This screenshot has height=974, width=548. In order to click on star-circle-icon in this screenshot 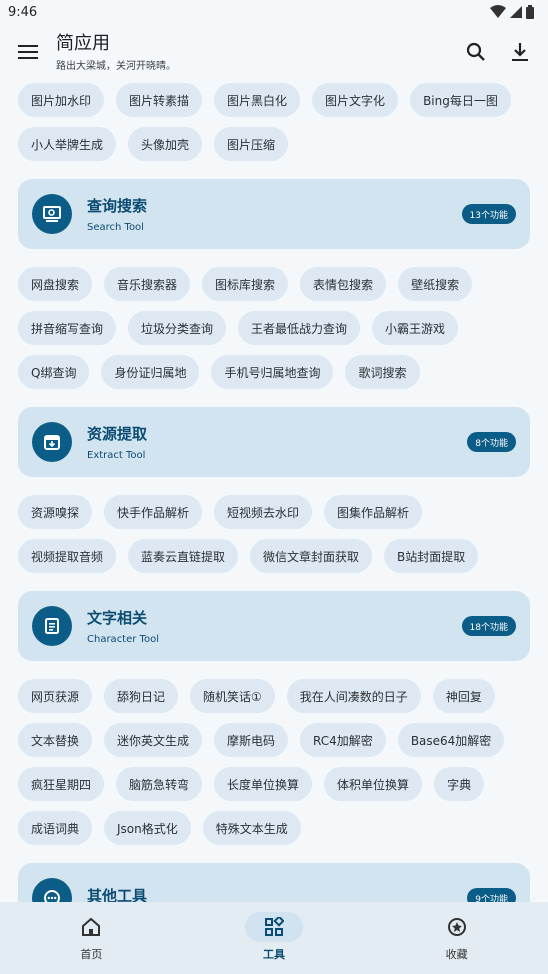, I will do `click(456, 927)`.